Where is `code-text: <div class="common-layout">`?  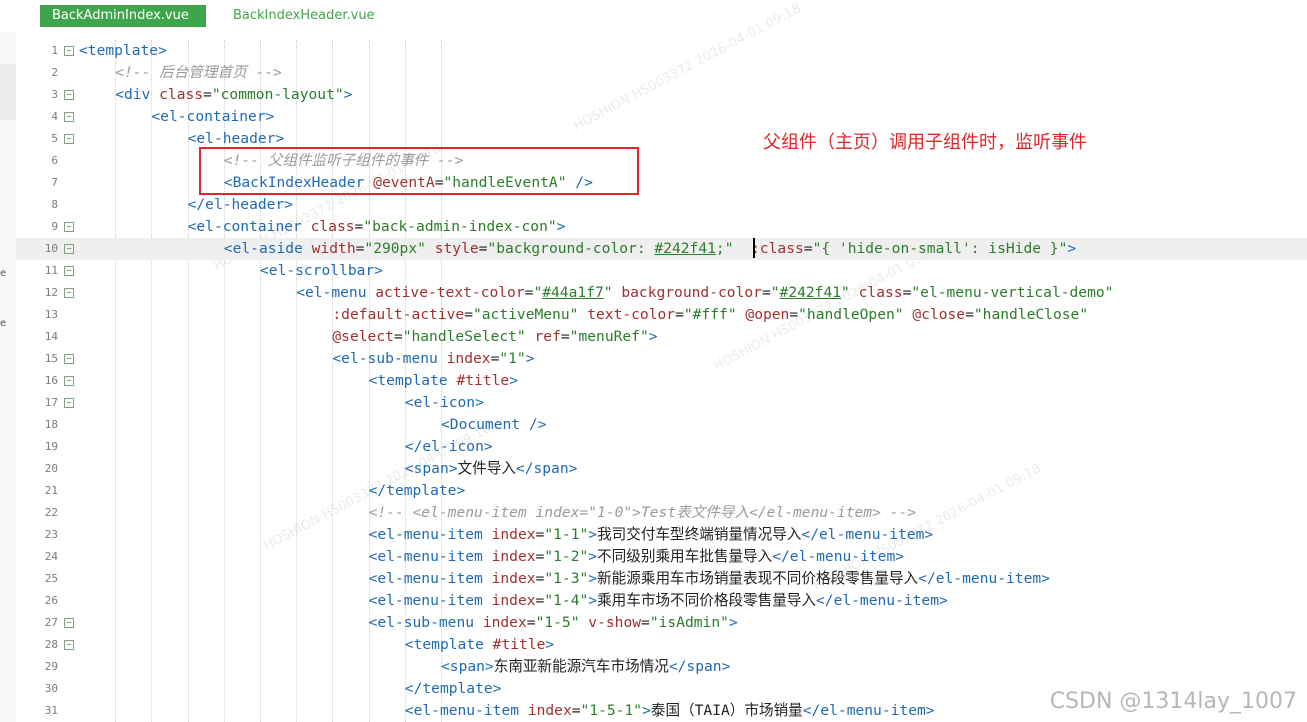 code-text: <div class="common-layout"> is located at coordinates (233, 95).